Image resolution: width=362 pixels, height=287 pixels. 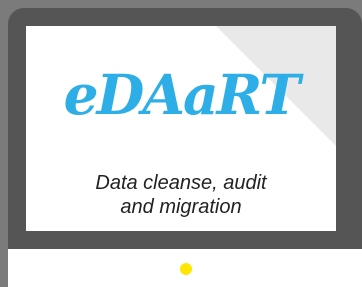 What do you see at coordinates (186, 269) in the screenshot?
I see `power-light-icon` at bounding box center [186, 269].